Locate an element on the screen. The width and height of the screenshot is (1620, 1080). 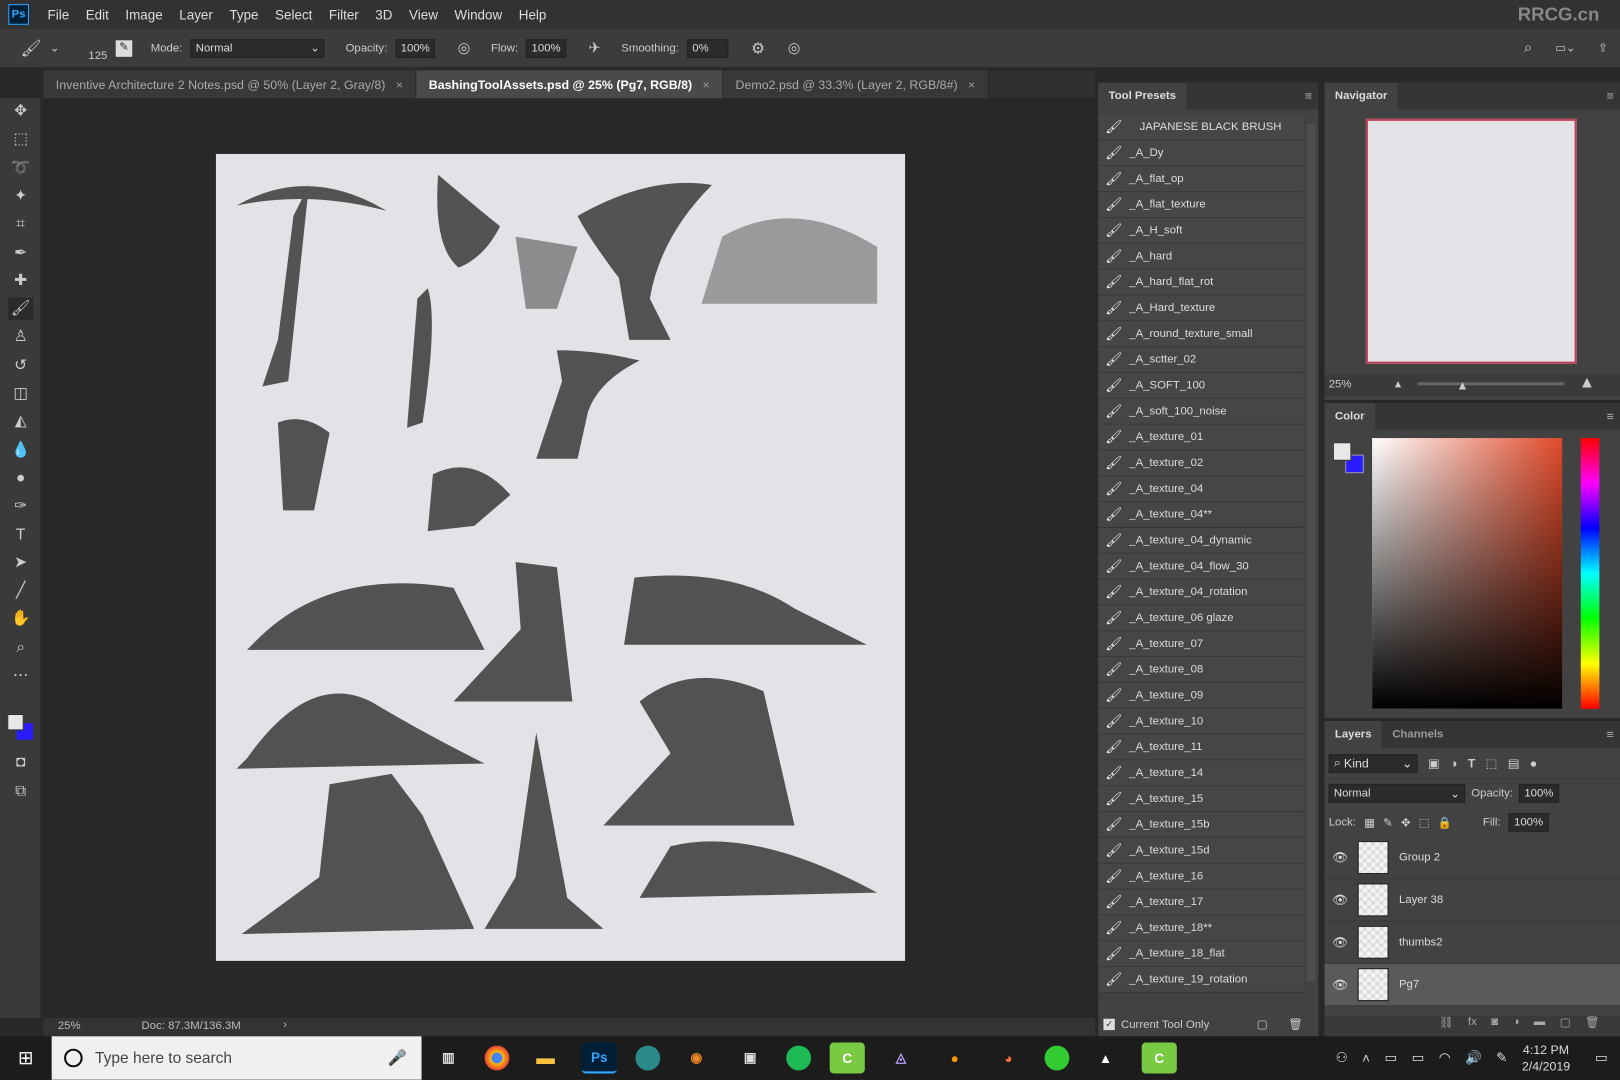
tool-preset-item: 🖌 _A_texture_04** is located at coordinates (1201, 515).